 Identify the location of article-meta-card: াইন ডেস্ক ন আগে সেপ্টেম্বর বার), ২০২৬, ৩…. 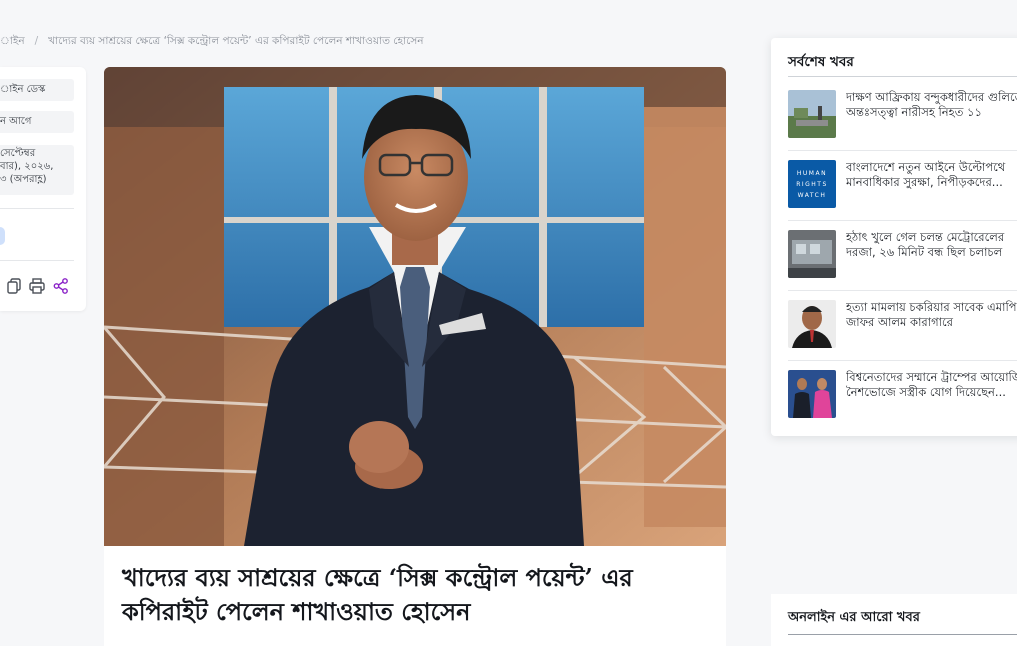
(43, 189).